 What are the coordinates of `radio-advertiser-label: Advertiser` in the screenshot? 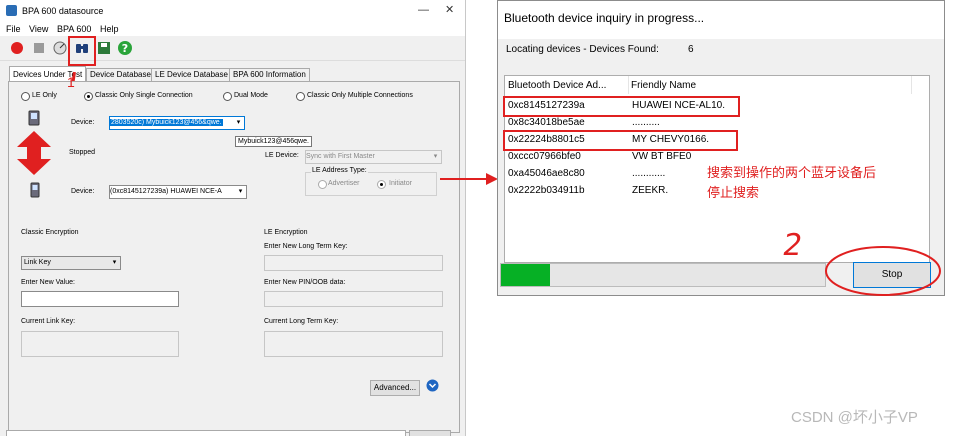 It's located at (344, 183).